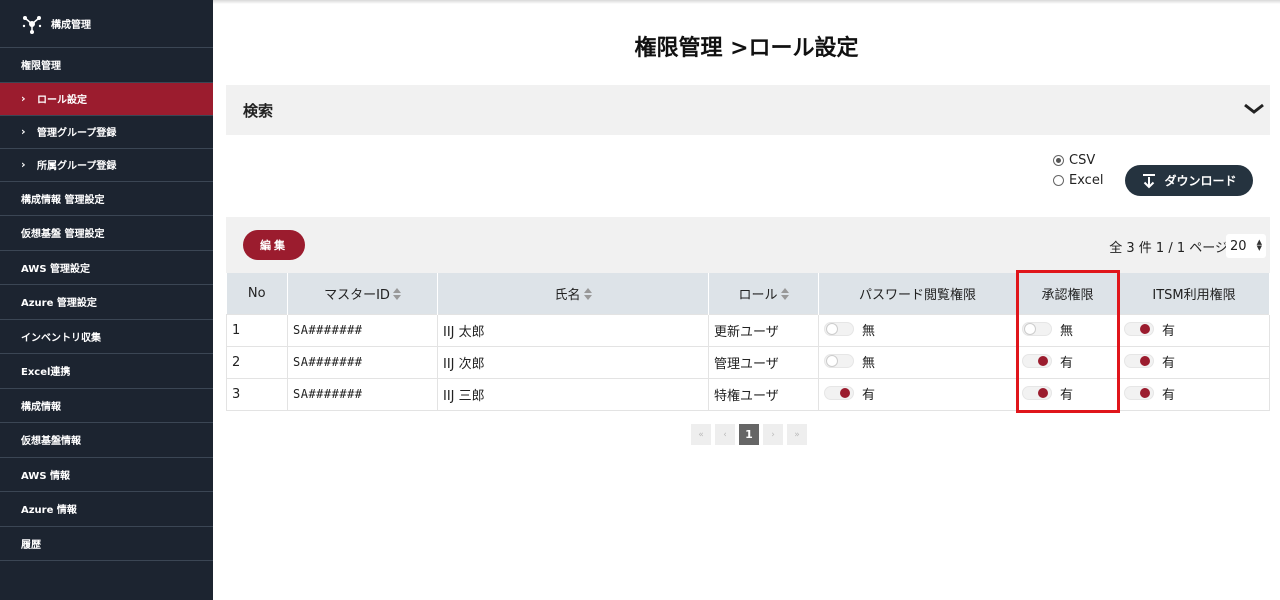 Image resolution: width=1280 pixels, height=600 pixels. I want to click on sidebar-item-label: 構成情報, so click(41, 407).